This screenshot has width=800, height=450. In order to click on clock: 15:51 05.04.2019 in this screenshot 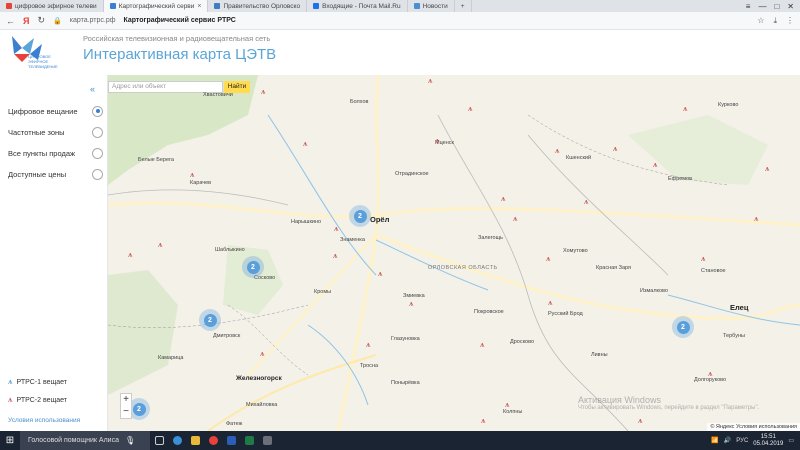, I will do `click(768, 441)`.